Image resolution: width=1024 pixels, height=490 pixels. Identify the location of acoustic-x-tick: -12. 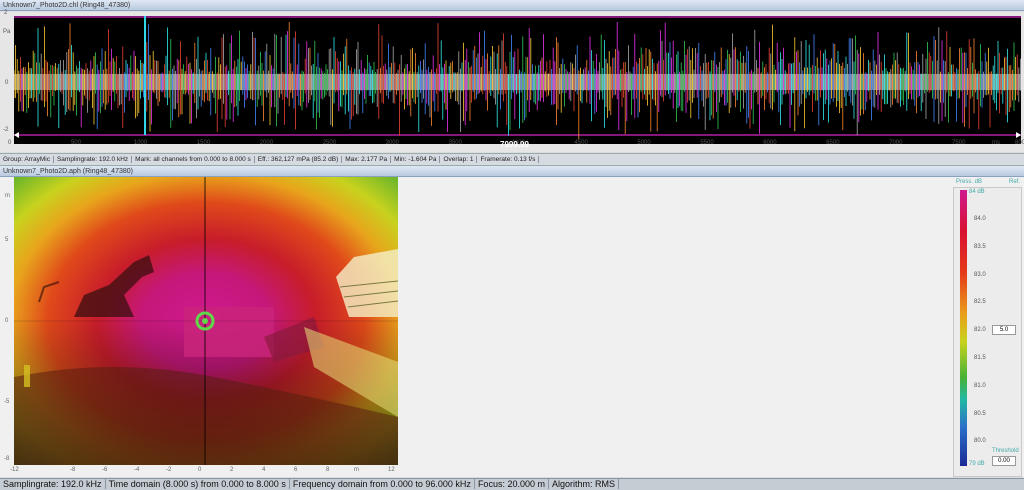
(14, 470).